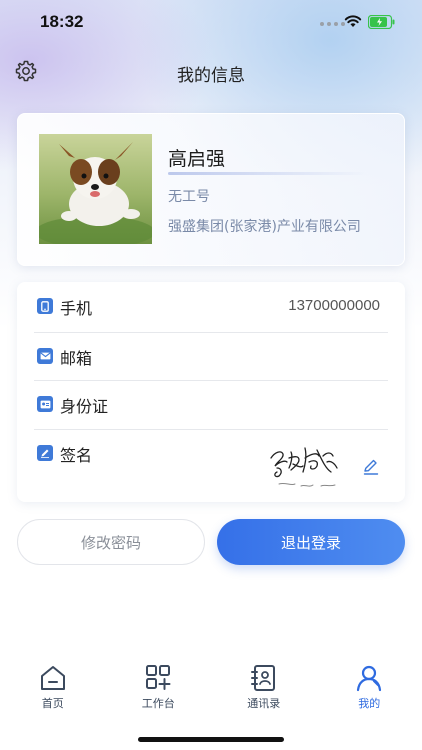  Describe the element at coordinates (268, 173) in the screenshot. I see `name-underline` at that location.